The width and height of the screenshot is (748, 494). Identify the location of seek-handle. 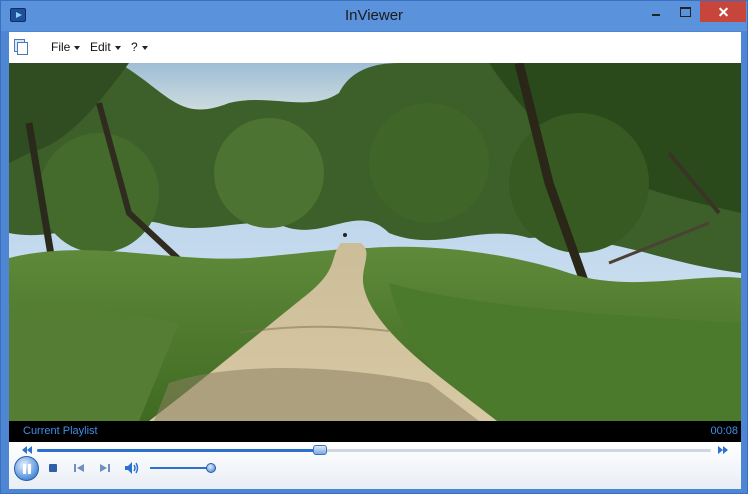
(320, 450).